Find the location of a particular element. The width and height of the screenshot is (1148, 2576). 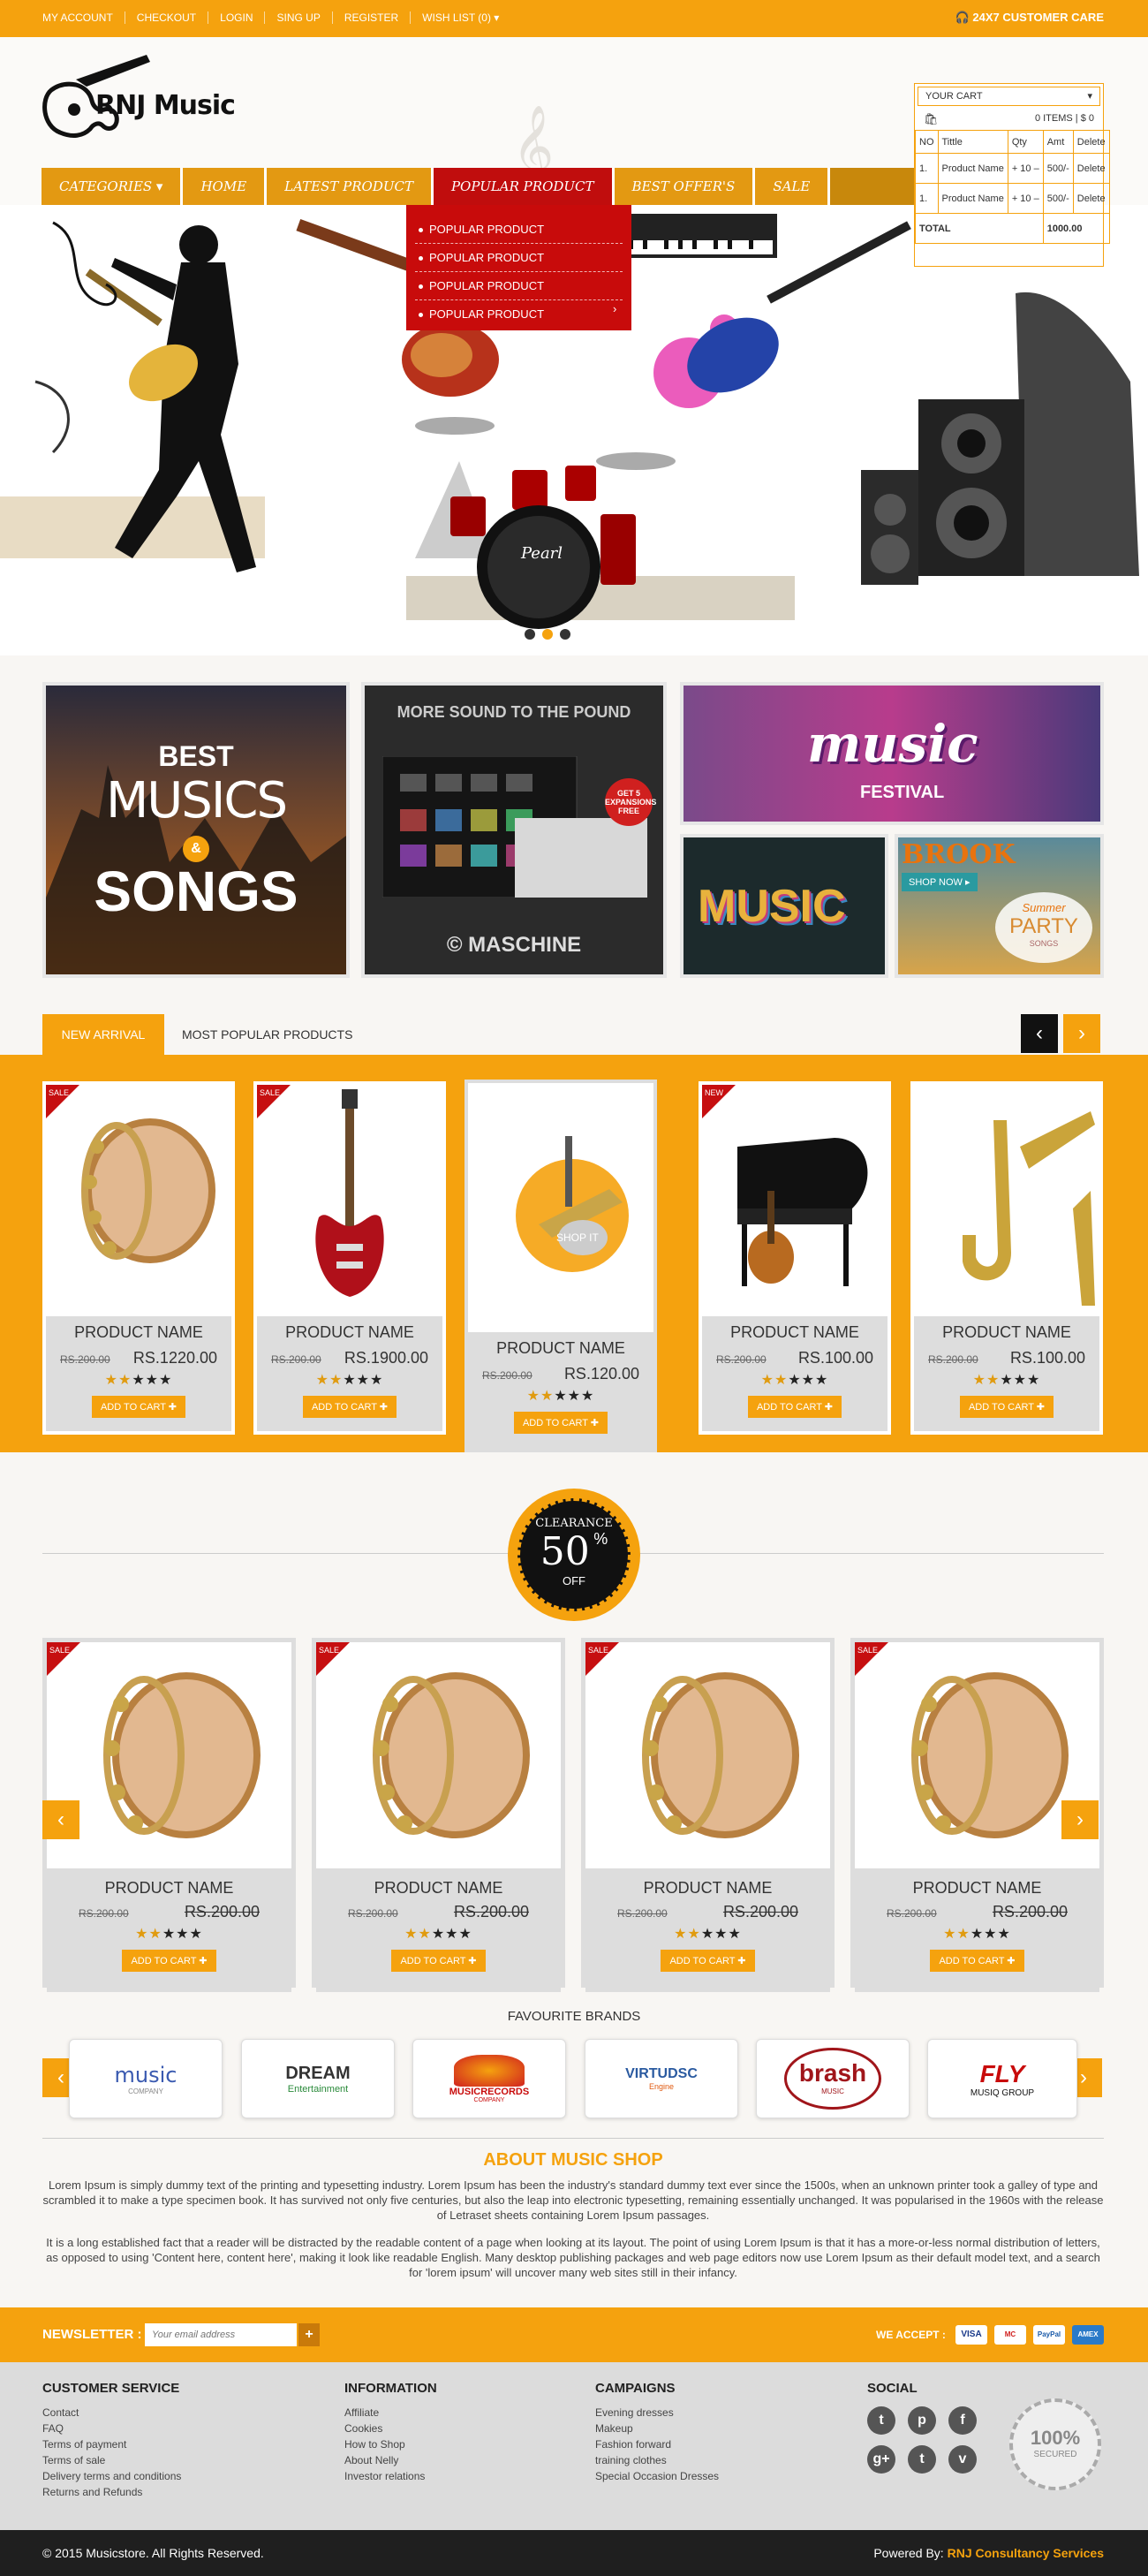

table-row: 1. Product Name + 10 – 500/- Delete is located at coordinates (1013, 168).